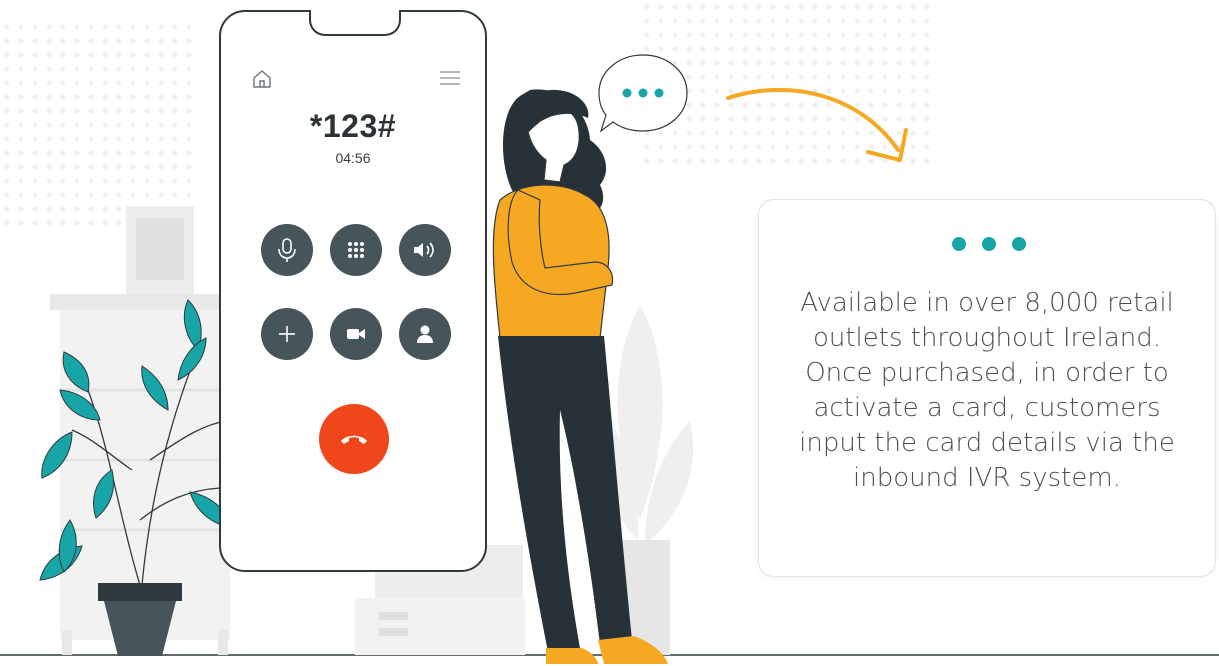 The image size is (1219, 666). Describe the element at coordinates (989, 244) in the screenshot. I see `ellipsis-icon` at that location.